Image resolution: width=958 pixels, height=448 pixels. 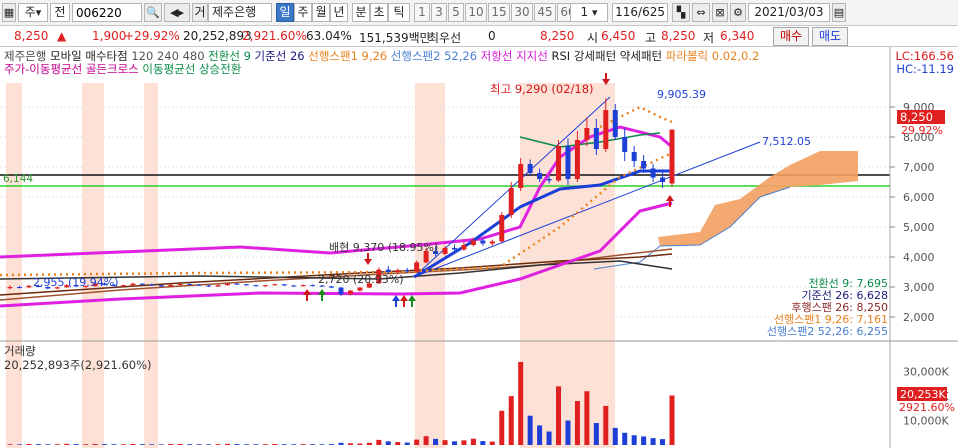 I want to click on stock-code-input, so click(x=107, y=12).